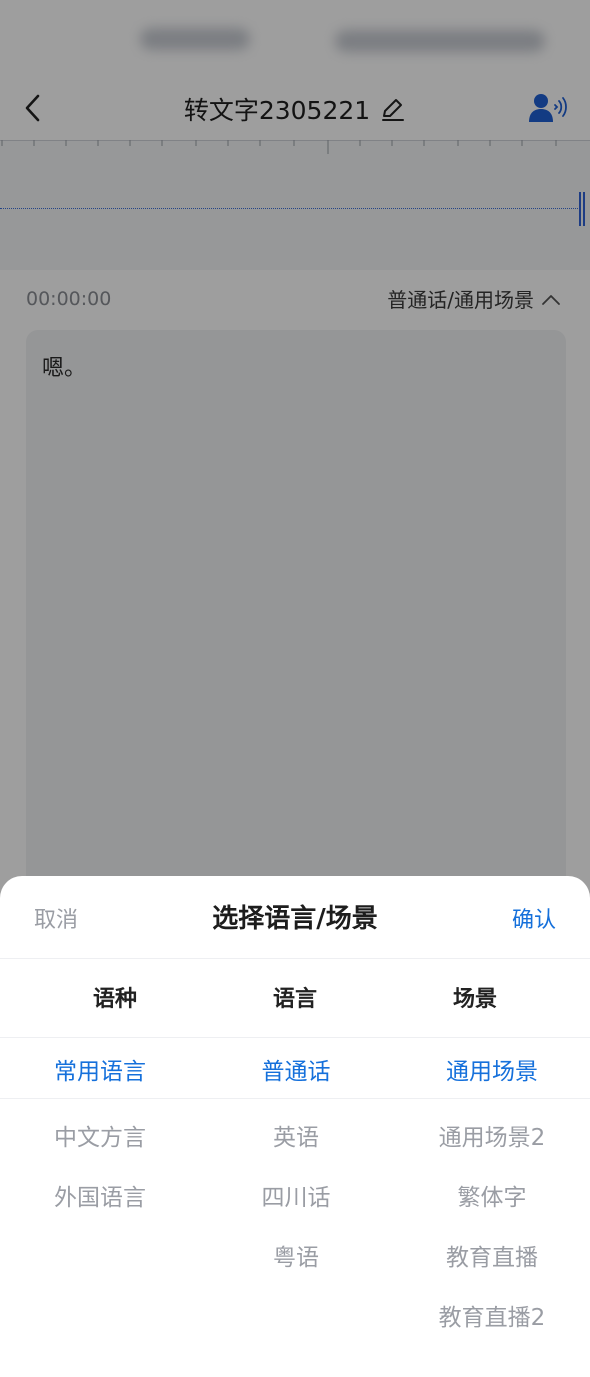  I want to click on language-option: 四川话, so click(296, 1195).